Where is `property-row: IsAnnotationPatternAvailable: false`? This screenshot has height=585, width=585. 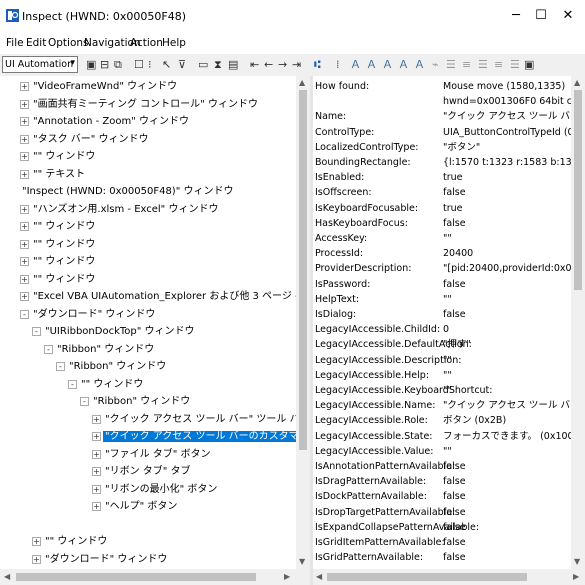 property-row: IsAnnotationPatternAvailable: false is located at coordinates (442, 466).